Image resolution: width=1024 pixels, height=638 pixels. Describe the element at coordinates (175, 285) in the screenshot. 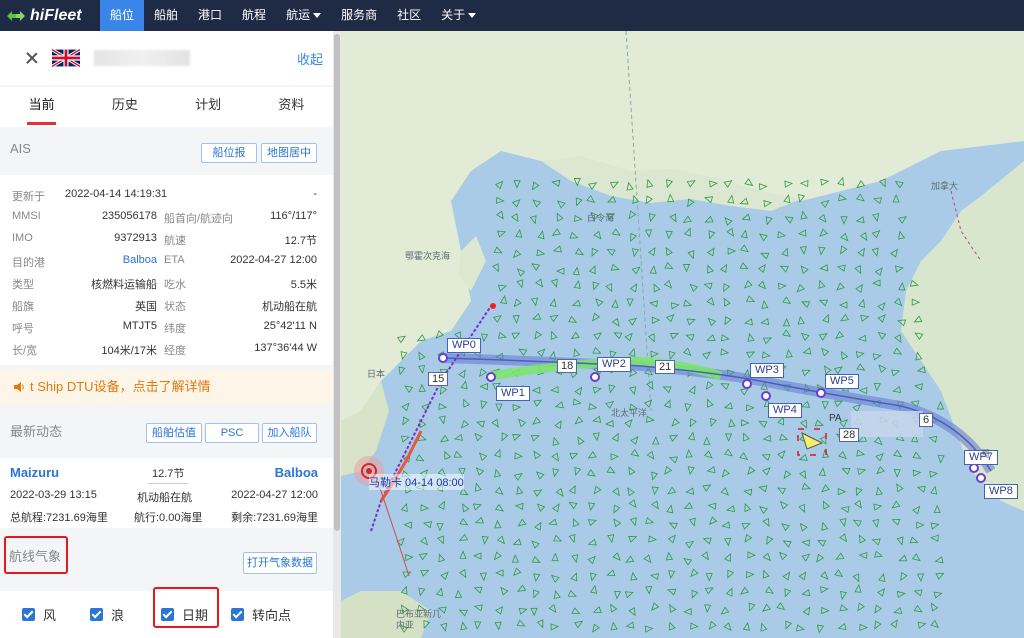

I see `ais-cell: 吃水` at that location.